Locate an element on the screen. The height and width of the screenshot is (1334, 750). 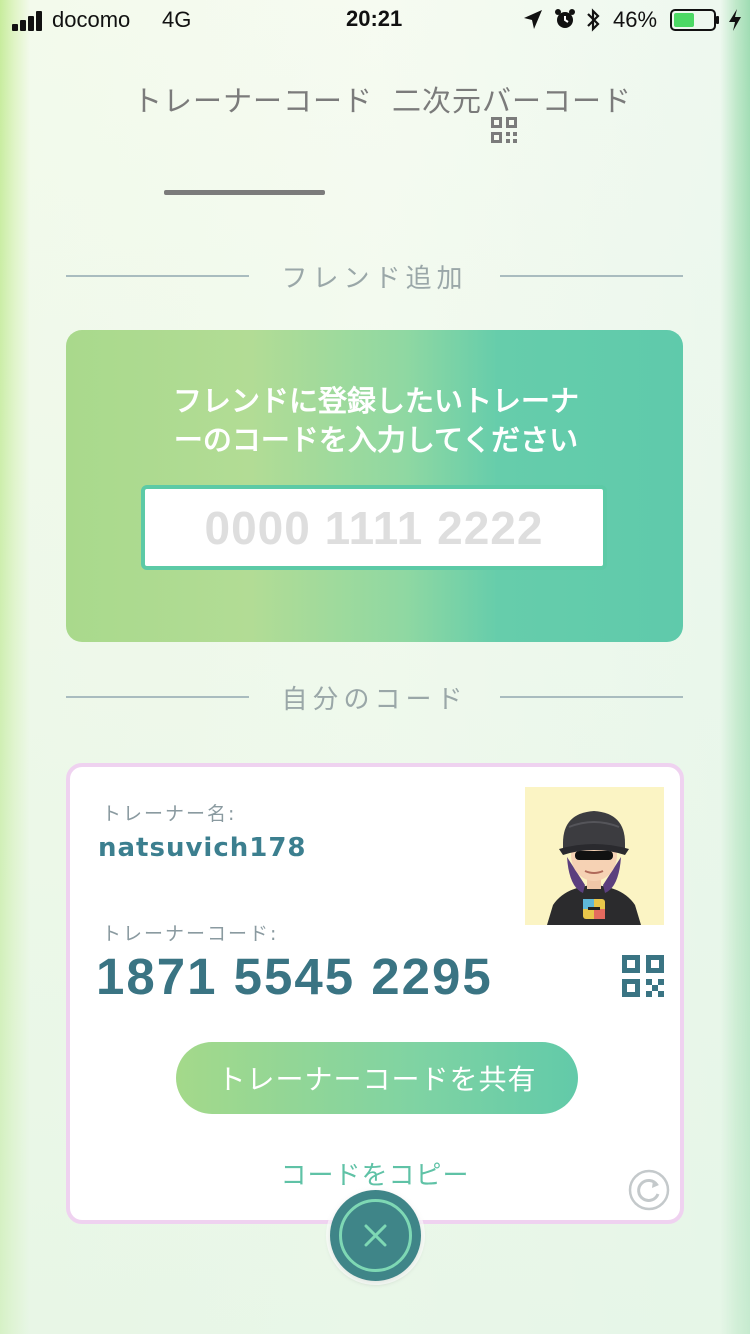
trainer-code-label: トレーナーコード: is located at coordinates (190, 934).